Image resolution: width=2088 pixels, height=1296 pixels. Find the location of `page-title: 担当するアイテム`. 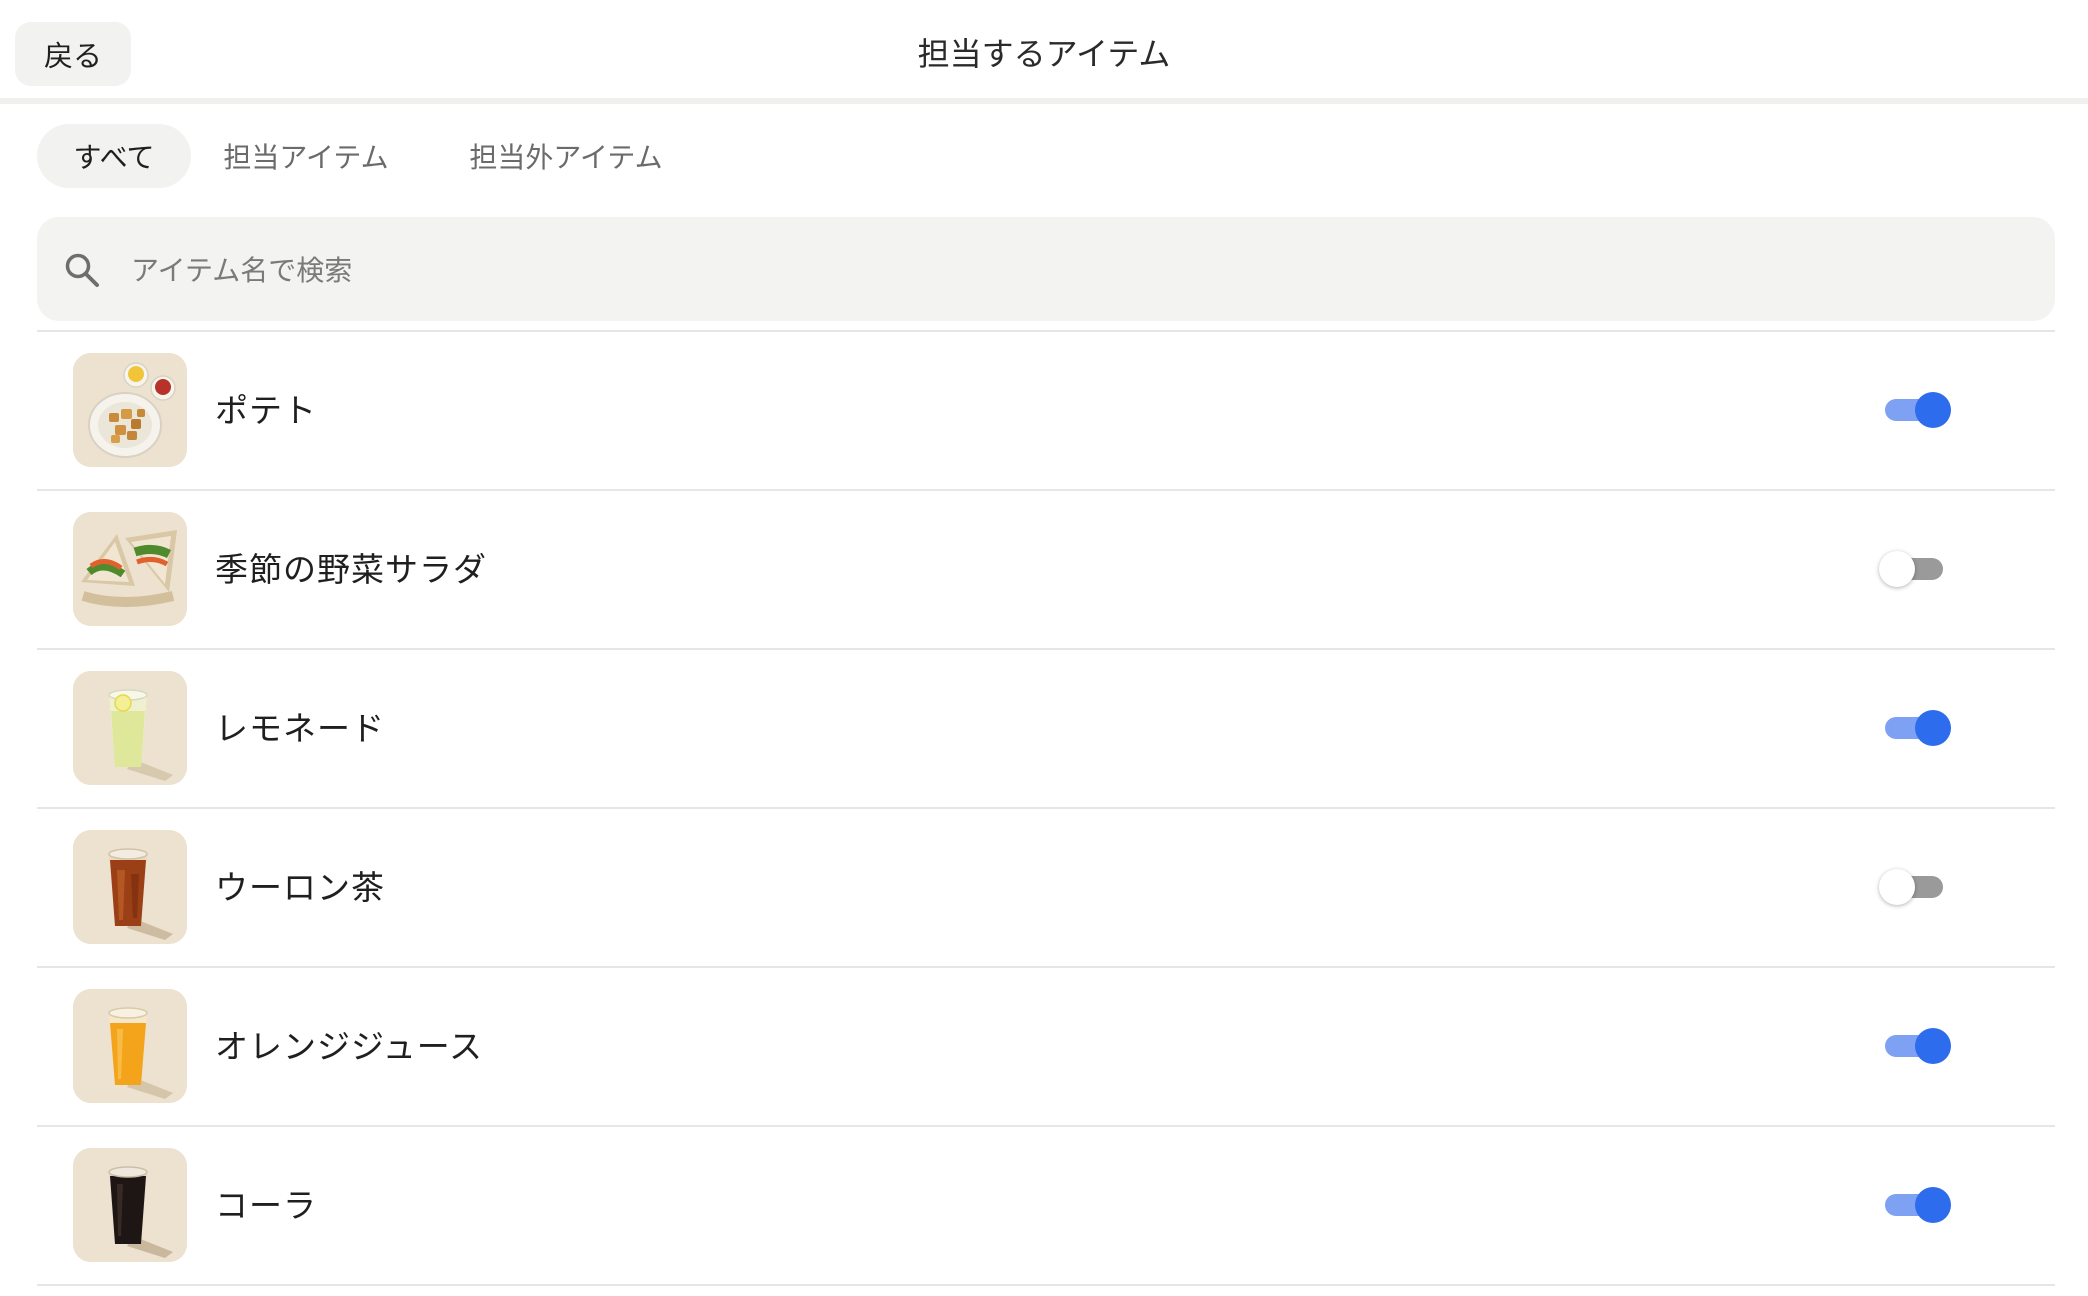

page-title: 担当するアイテム is located at coordinates (1044, 54).